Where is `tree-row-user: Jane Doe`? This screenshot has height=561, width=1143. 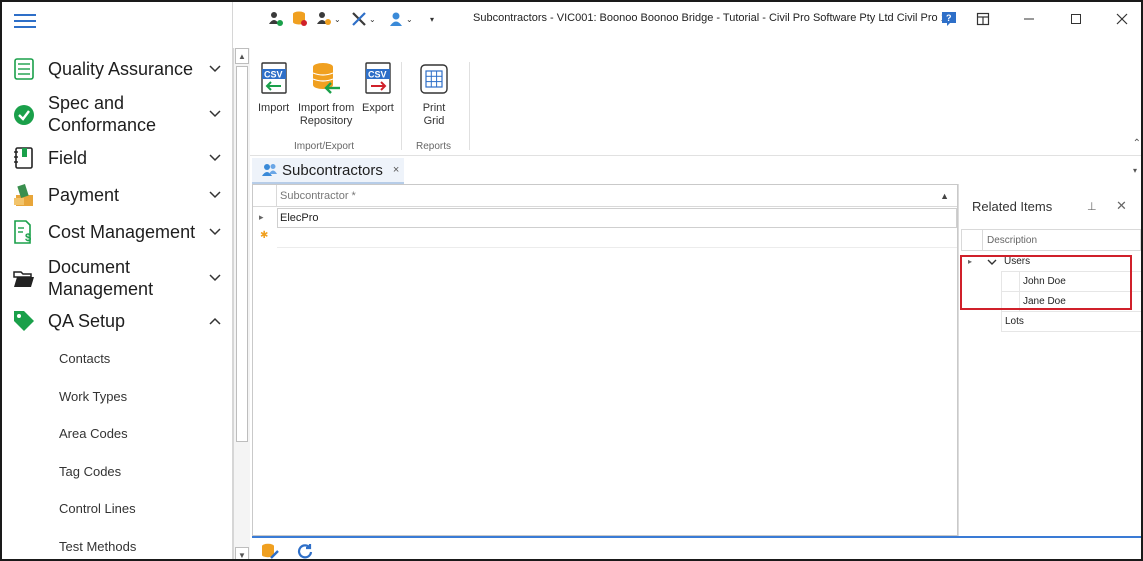
tree-row-user: Jane Doe is located at coordinates (1051, 302).